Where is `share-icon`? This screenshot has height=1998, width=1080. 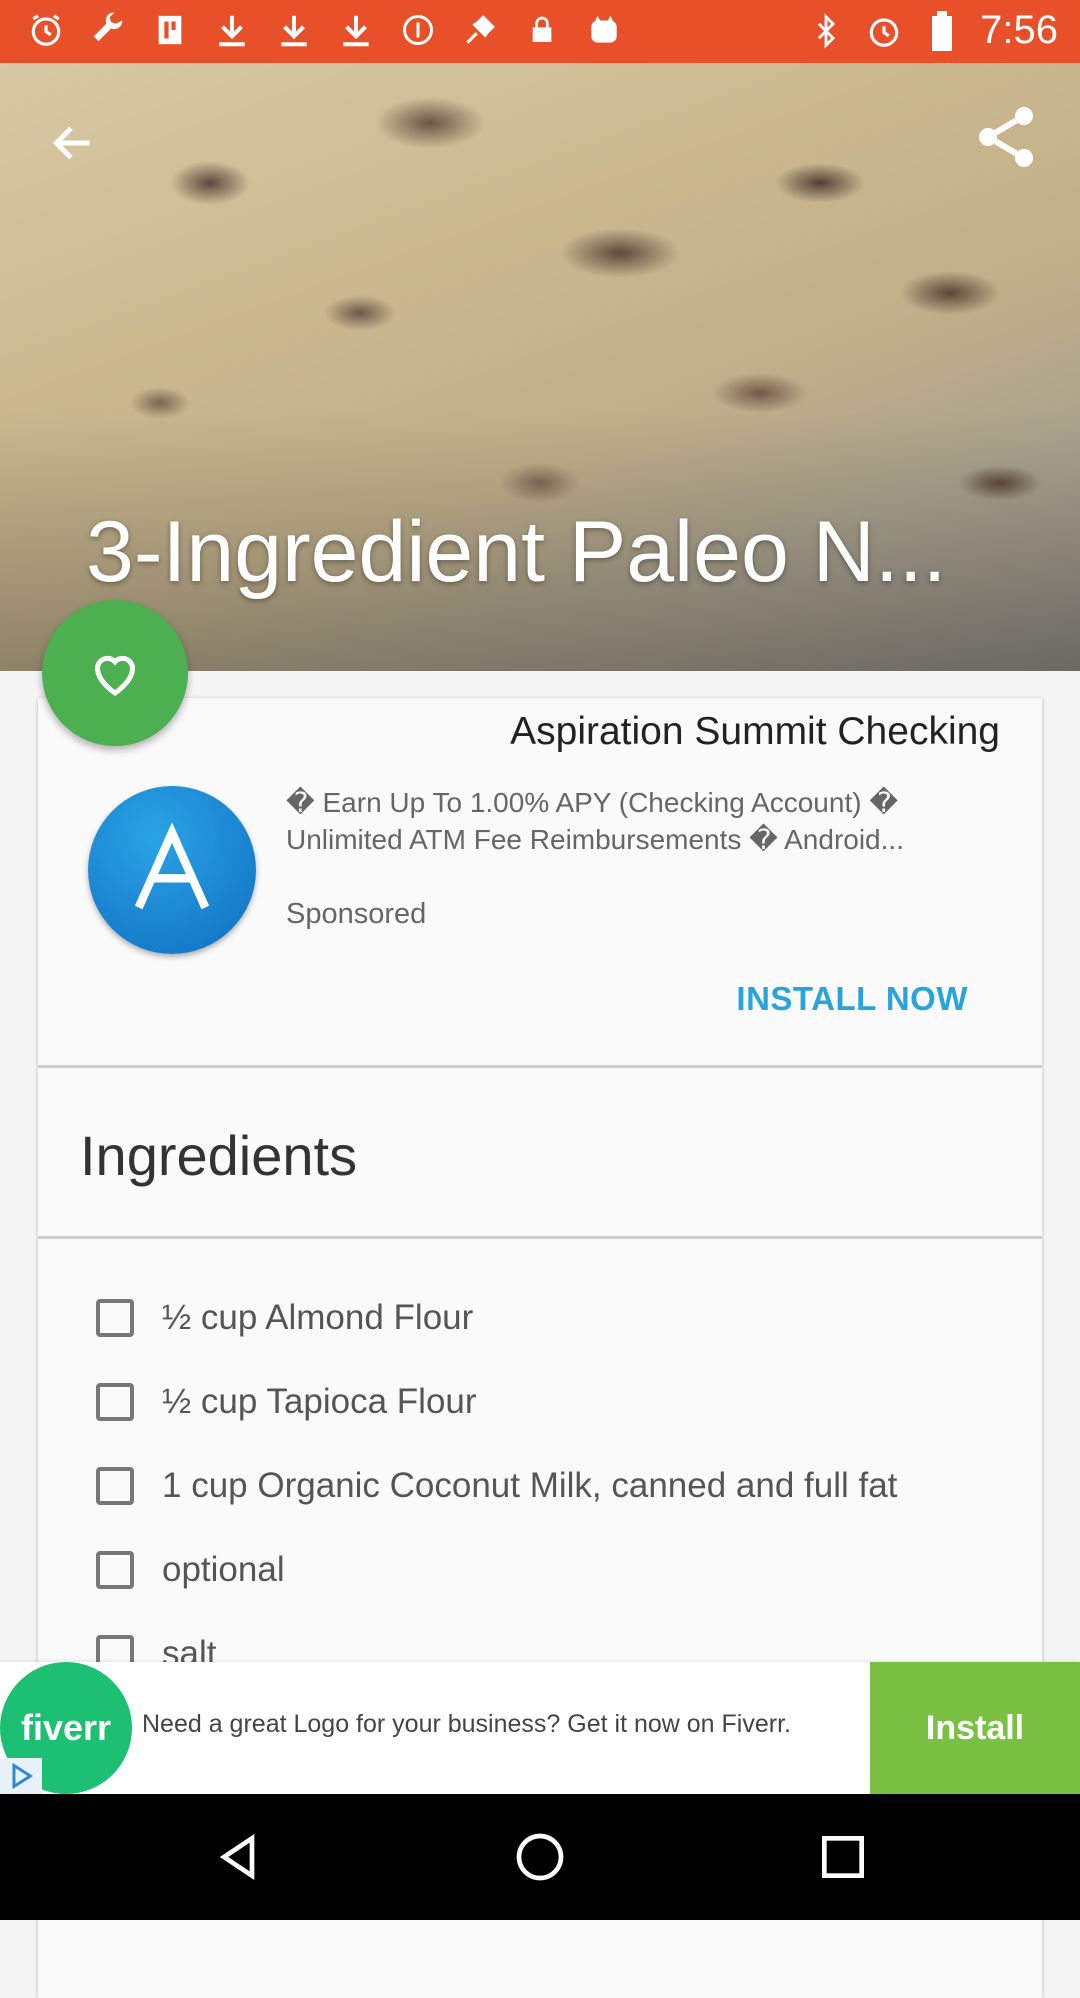 share-icon is located at coordinates (1006, 137).